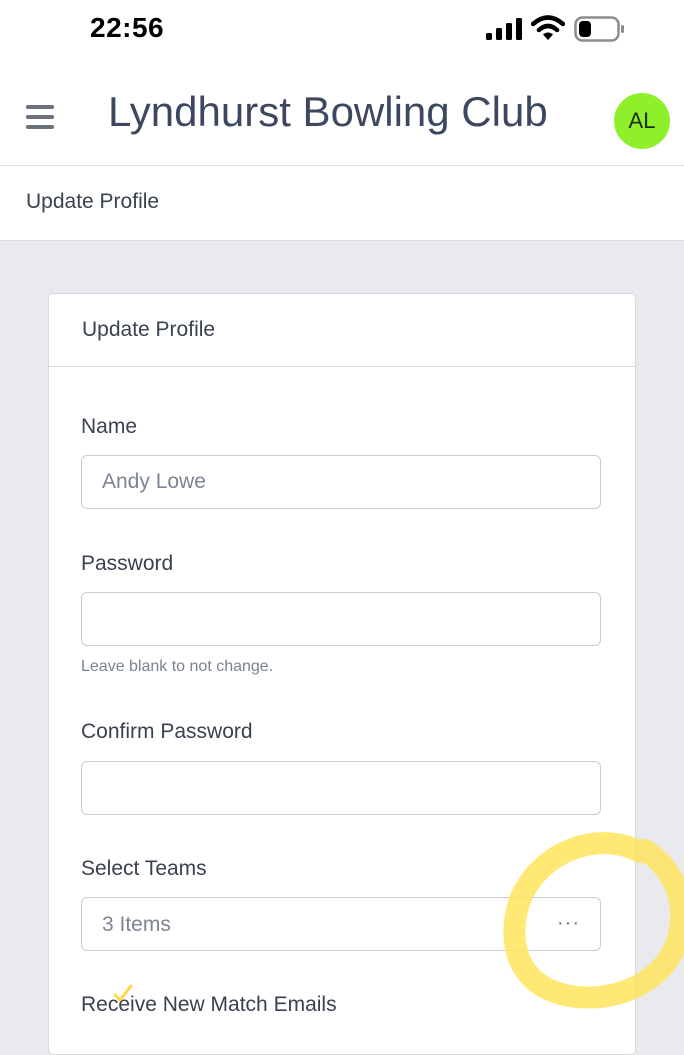 The height and width of the screenshot is (1055, 684). I want to click on confirm-password-input, so click(341, 788).